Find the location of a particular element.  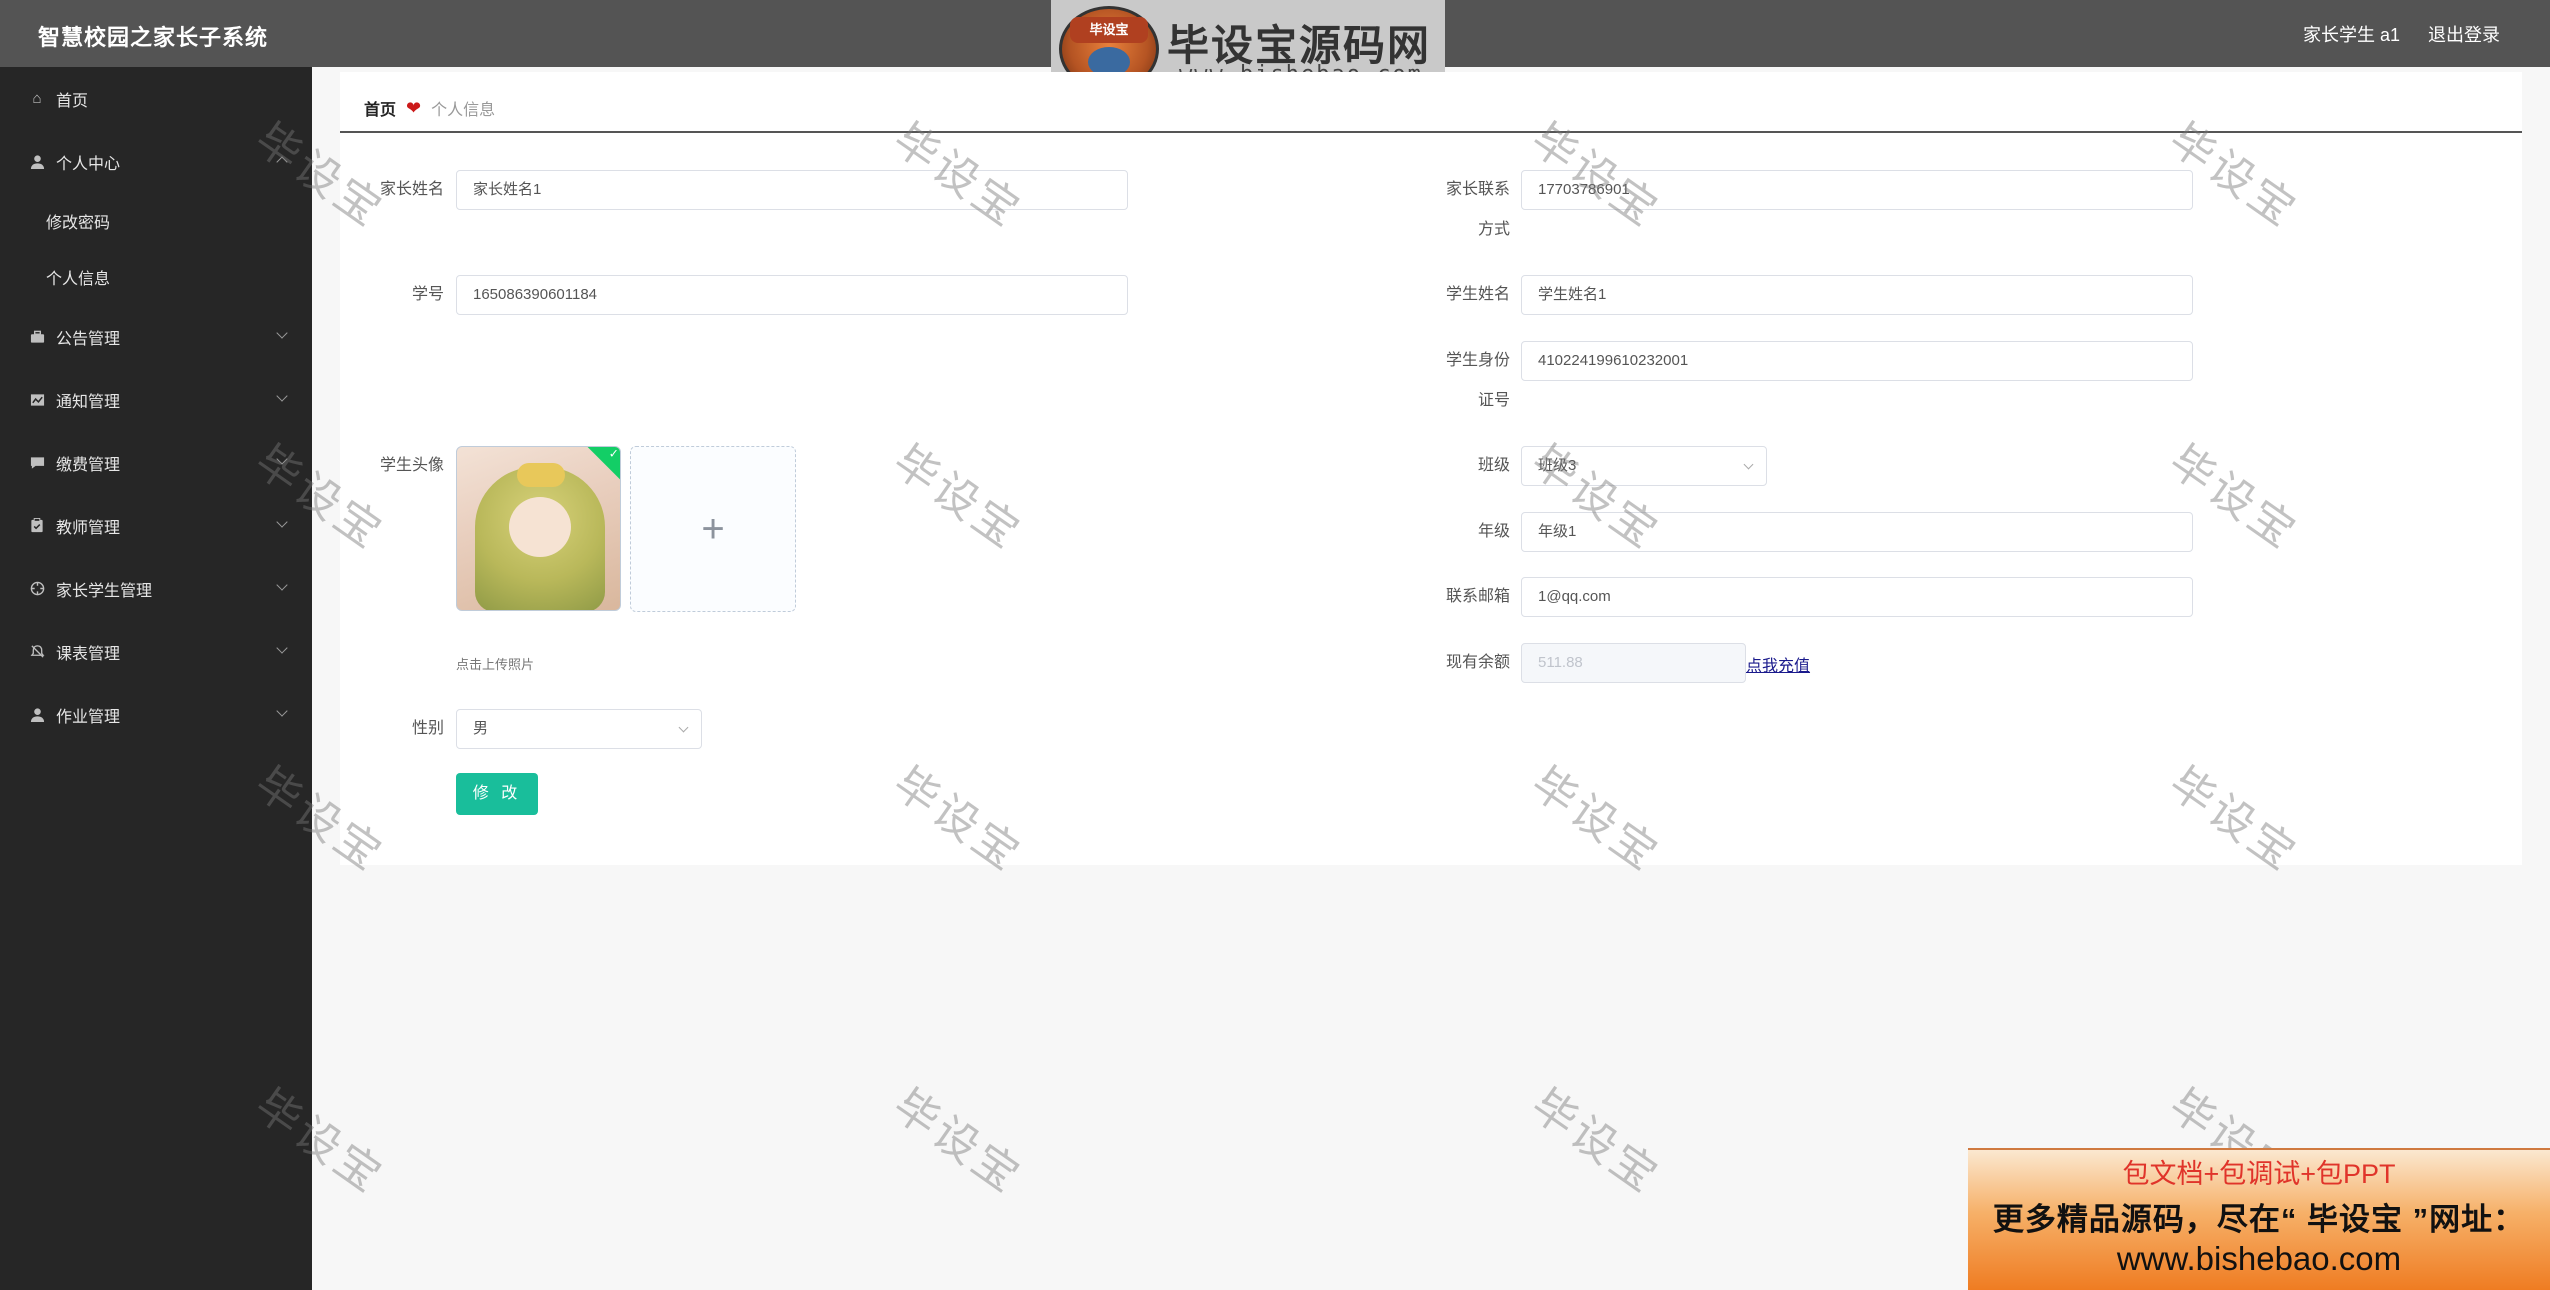

class-select: 班级3 is located at coordinates (1644, 466).